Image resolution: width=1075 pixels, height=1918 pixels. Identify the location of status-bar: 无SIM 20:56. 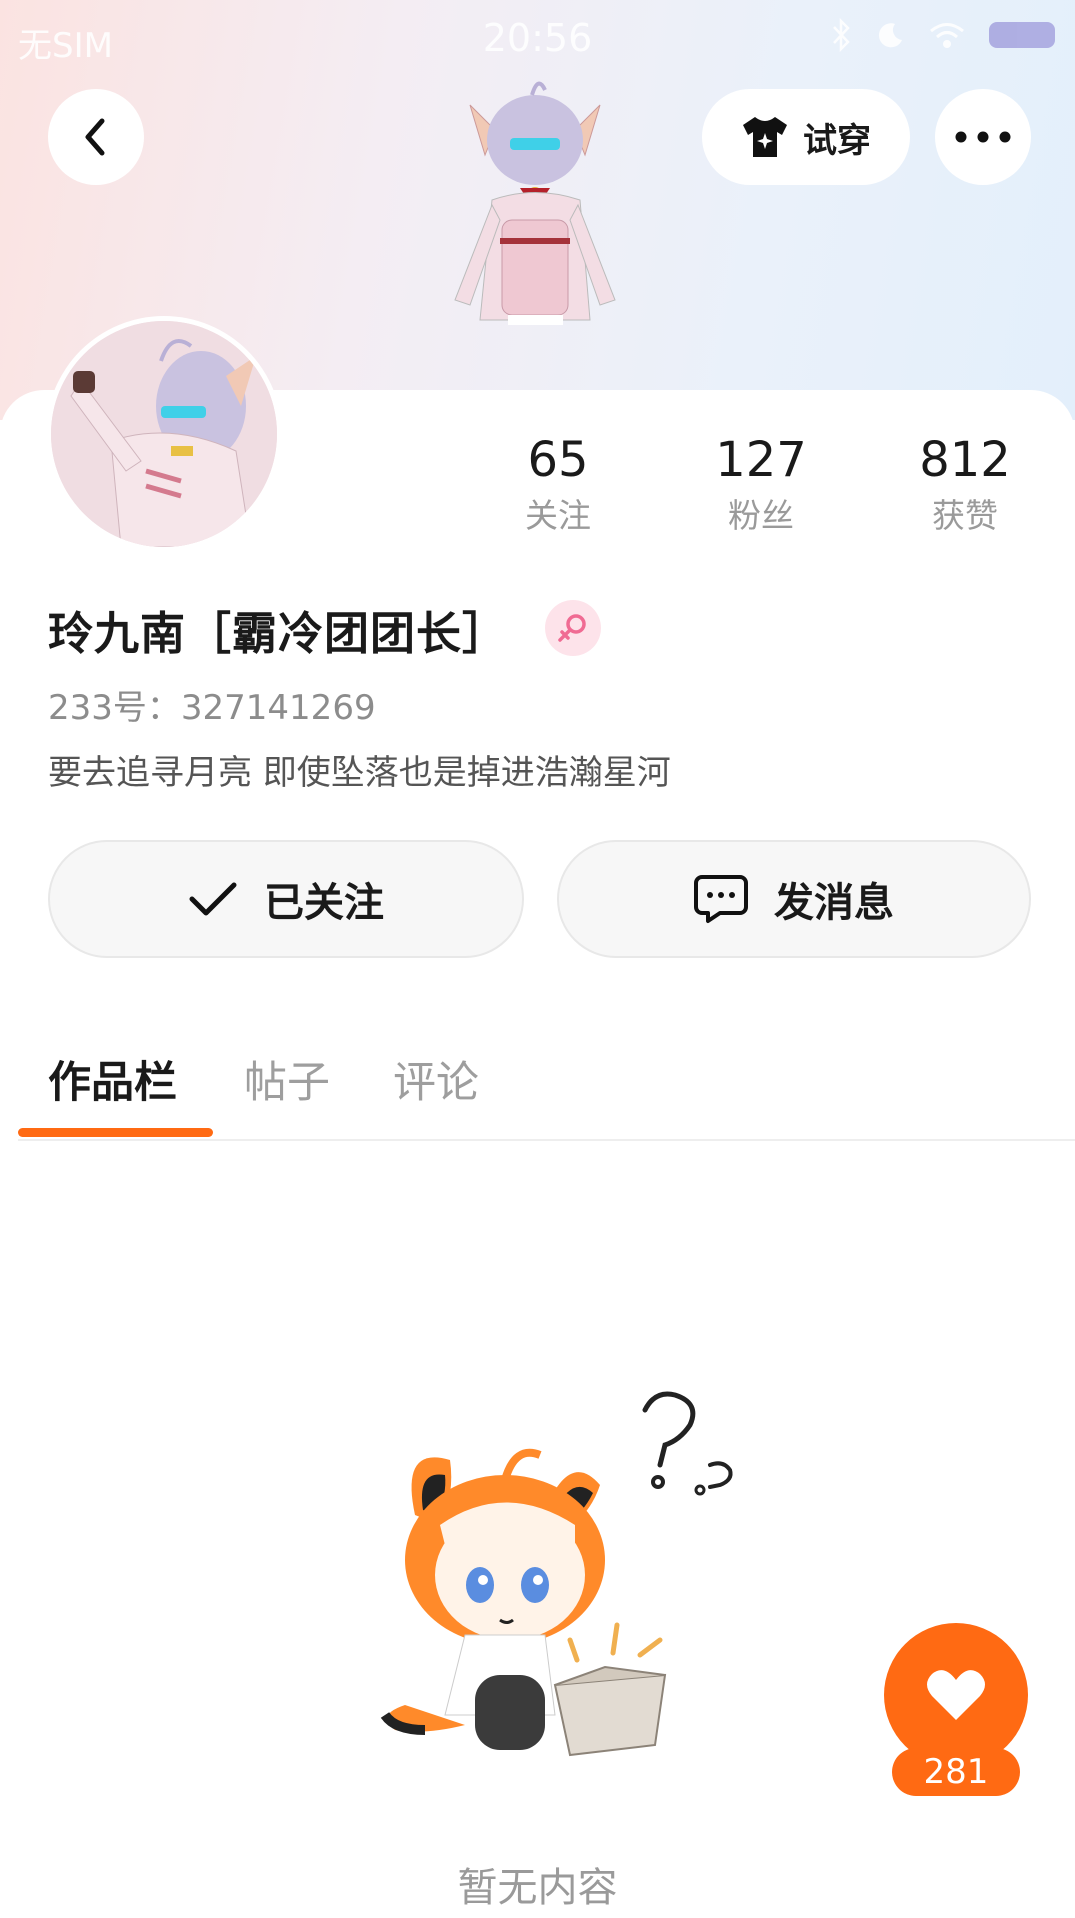
(537, 37).